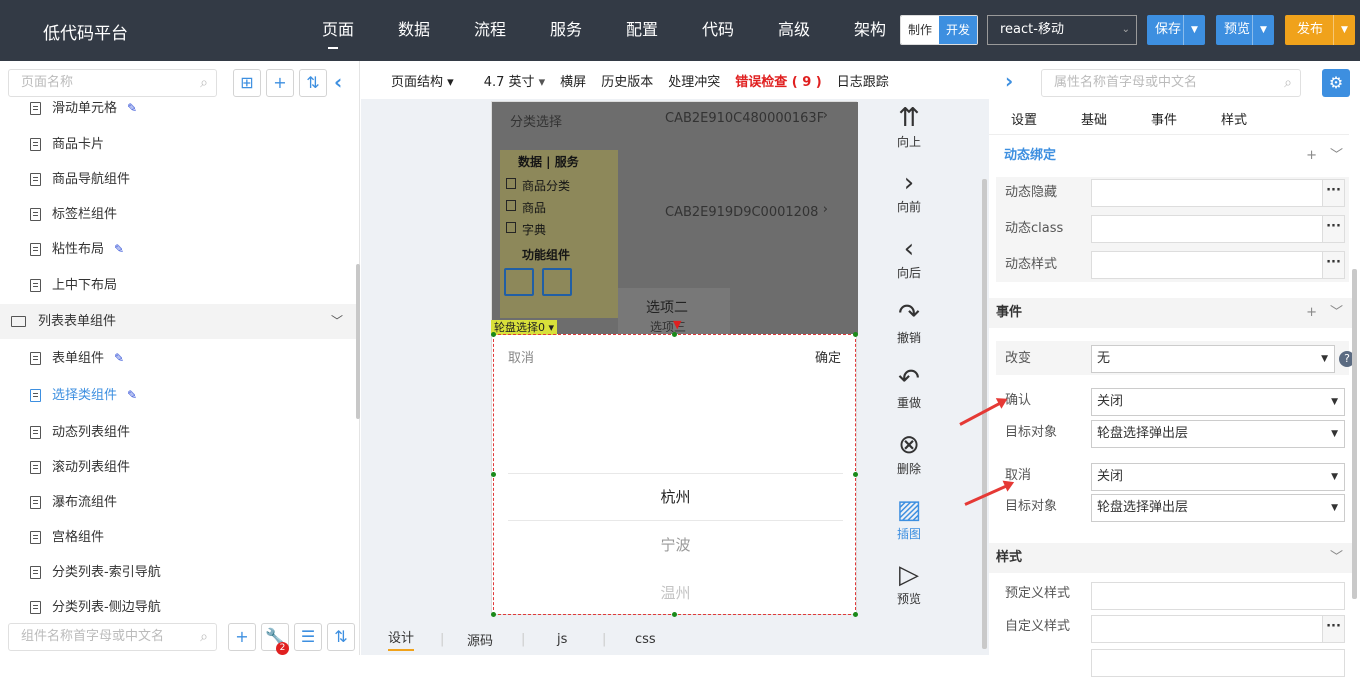 The image size is (1360, 677). What do you see at coordinates (1218, 434) in the screenshot?
I see `confirm-target-select: 轮盘选择弹出层 ▼` at bounding box center [1218, 434].